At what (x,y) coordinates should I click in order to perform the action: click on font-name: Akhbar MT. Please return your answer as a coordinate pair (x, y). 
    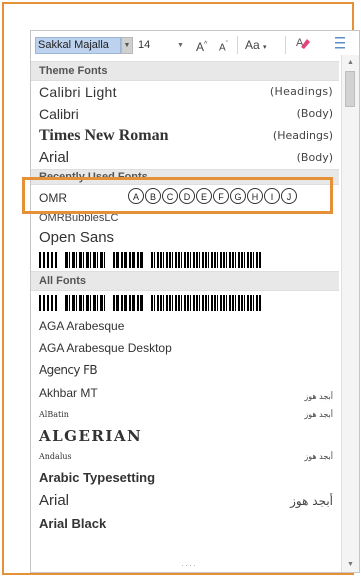
    Looking at the image, I should click on (68, 393).